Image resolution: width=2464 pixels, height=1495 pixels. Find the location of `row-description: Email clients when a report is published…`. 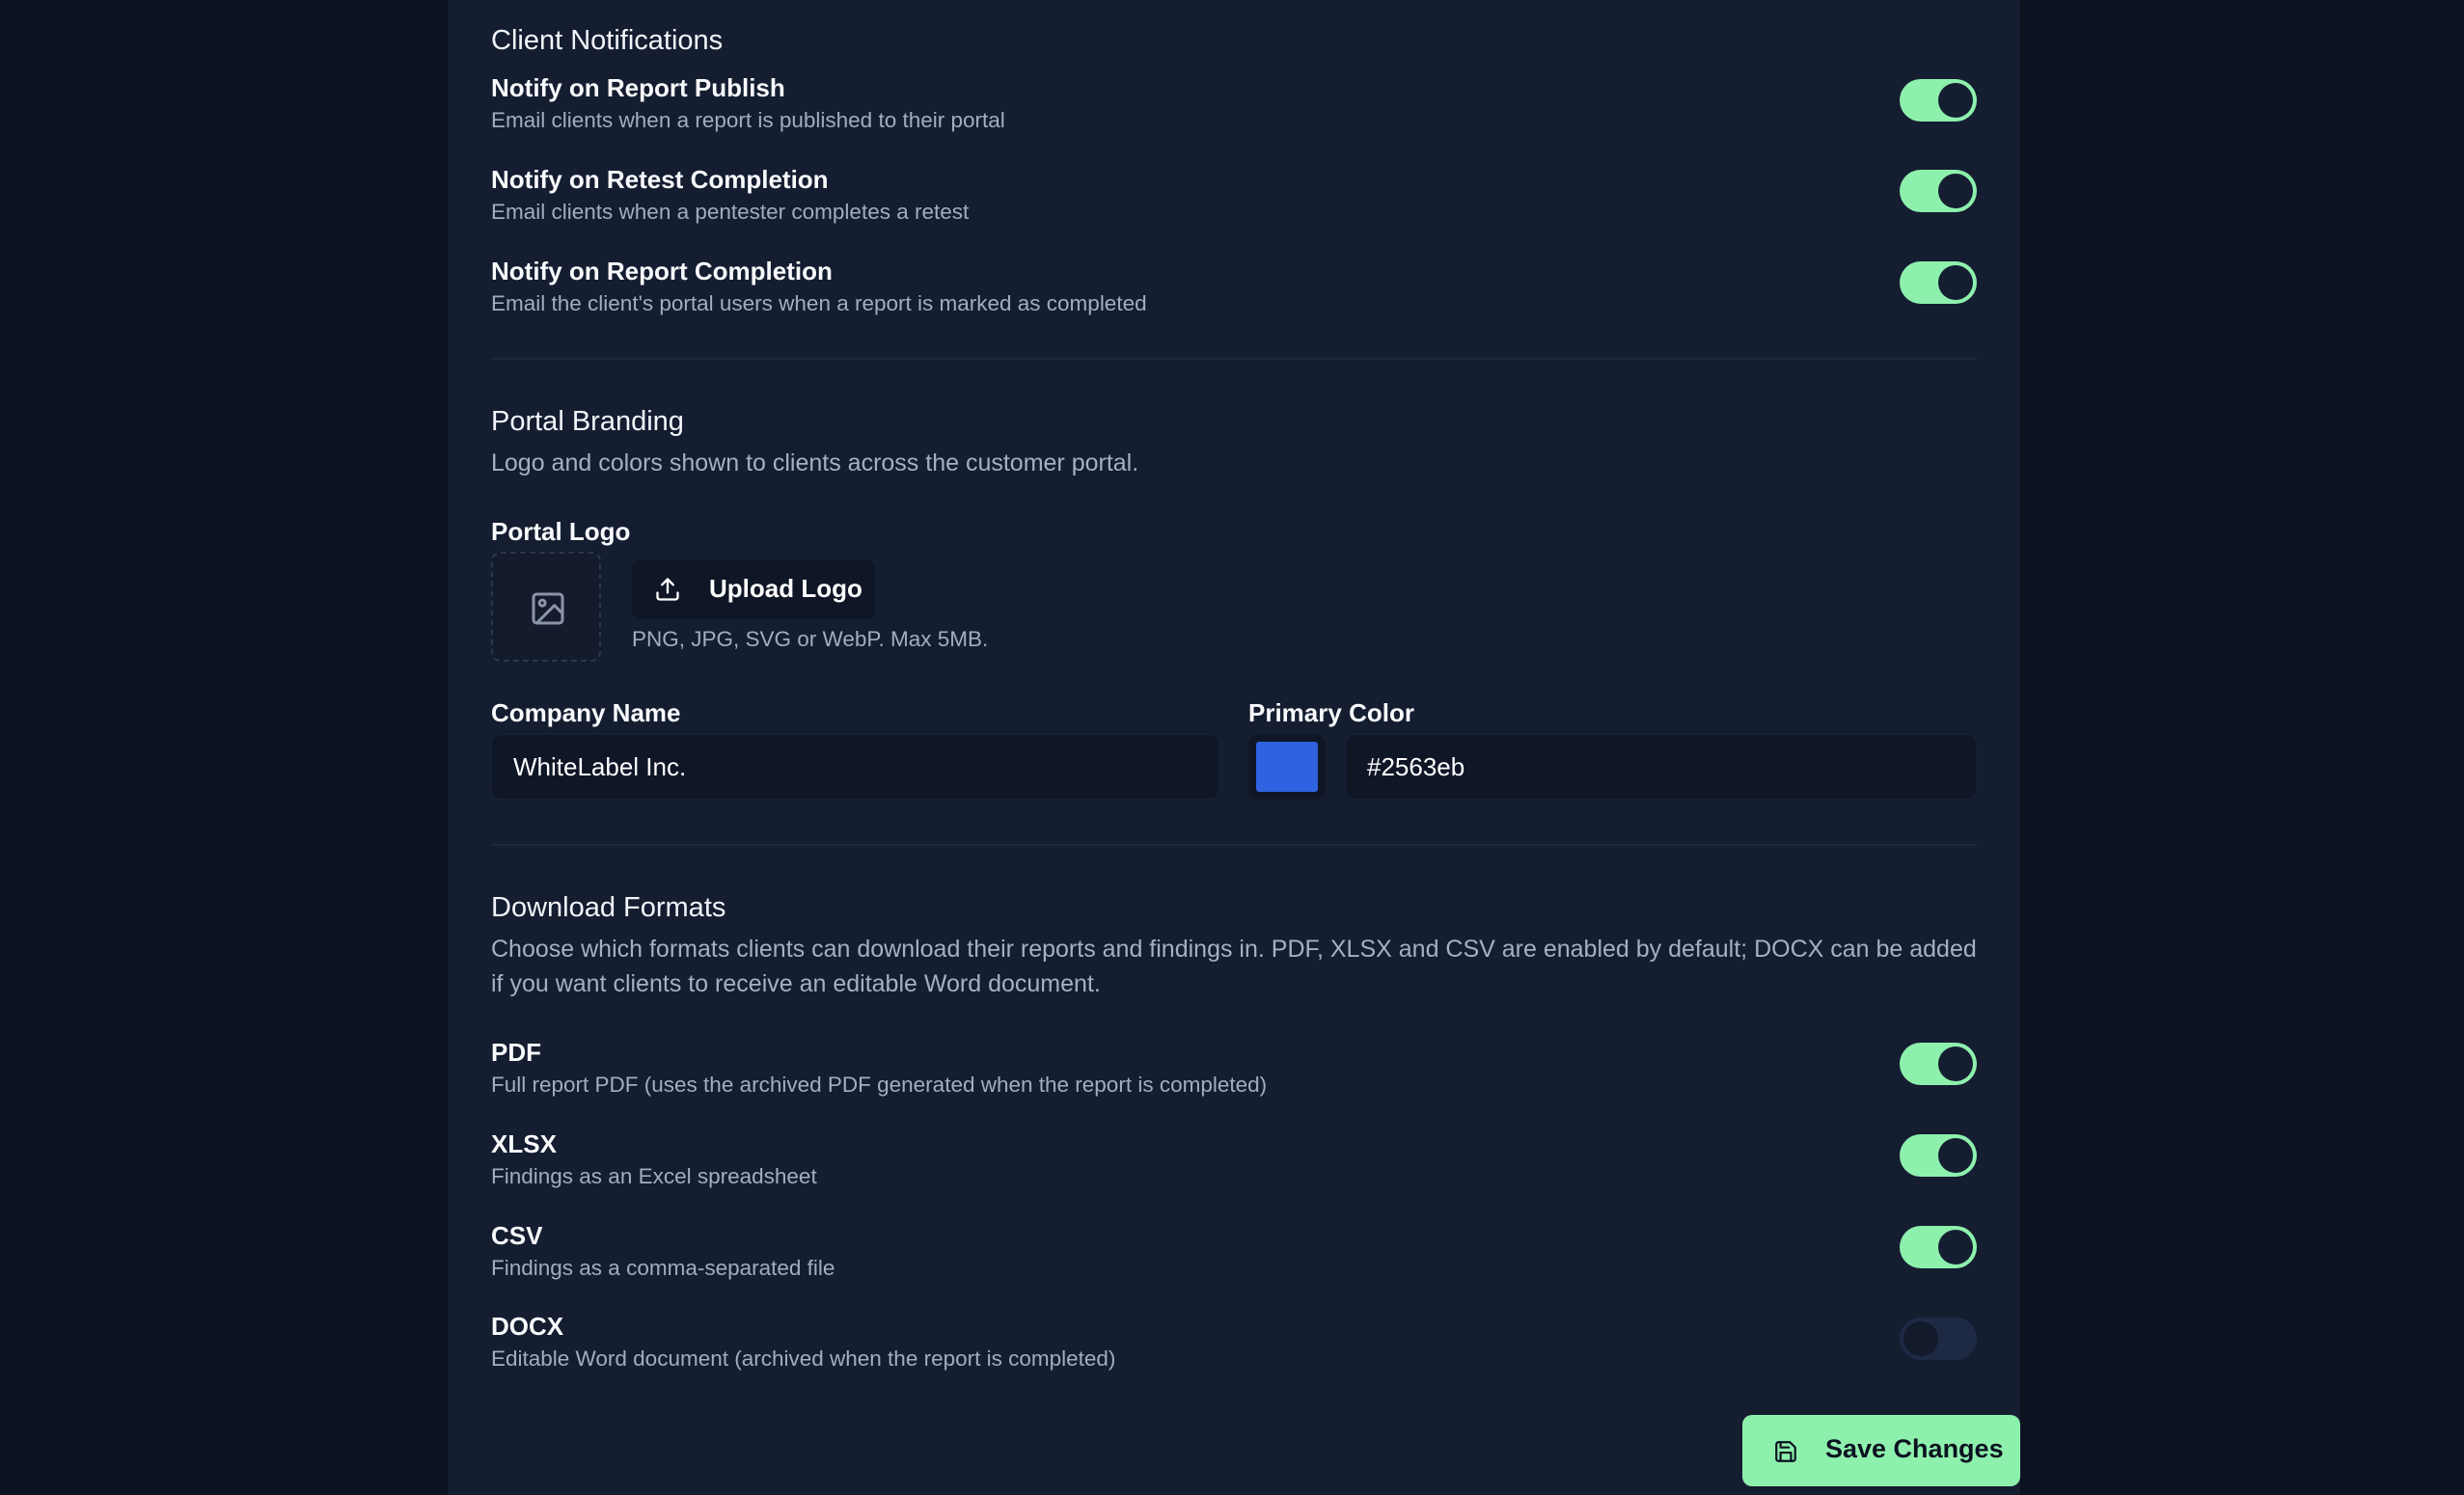

row-description: Email clients when a report is published… is located at coordinates (748, 120).